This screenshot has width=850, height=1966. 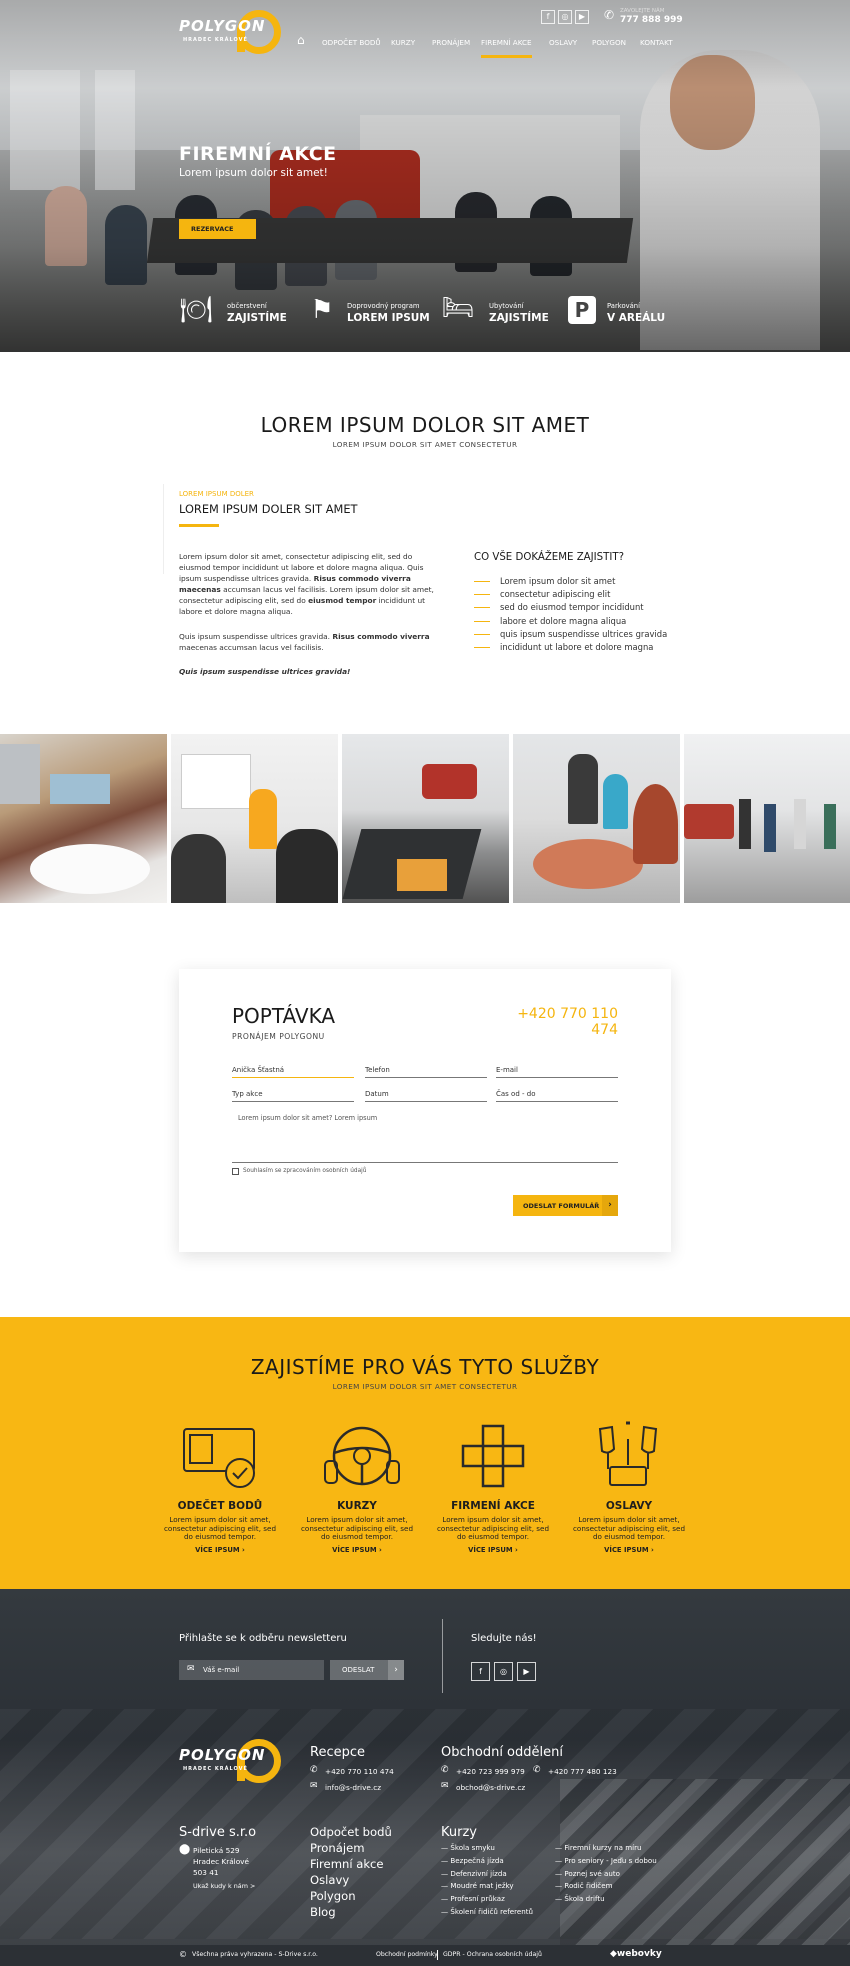 I want to click on header-phone: 777 888 999, so click(x=651, y=20).